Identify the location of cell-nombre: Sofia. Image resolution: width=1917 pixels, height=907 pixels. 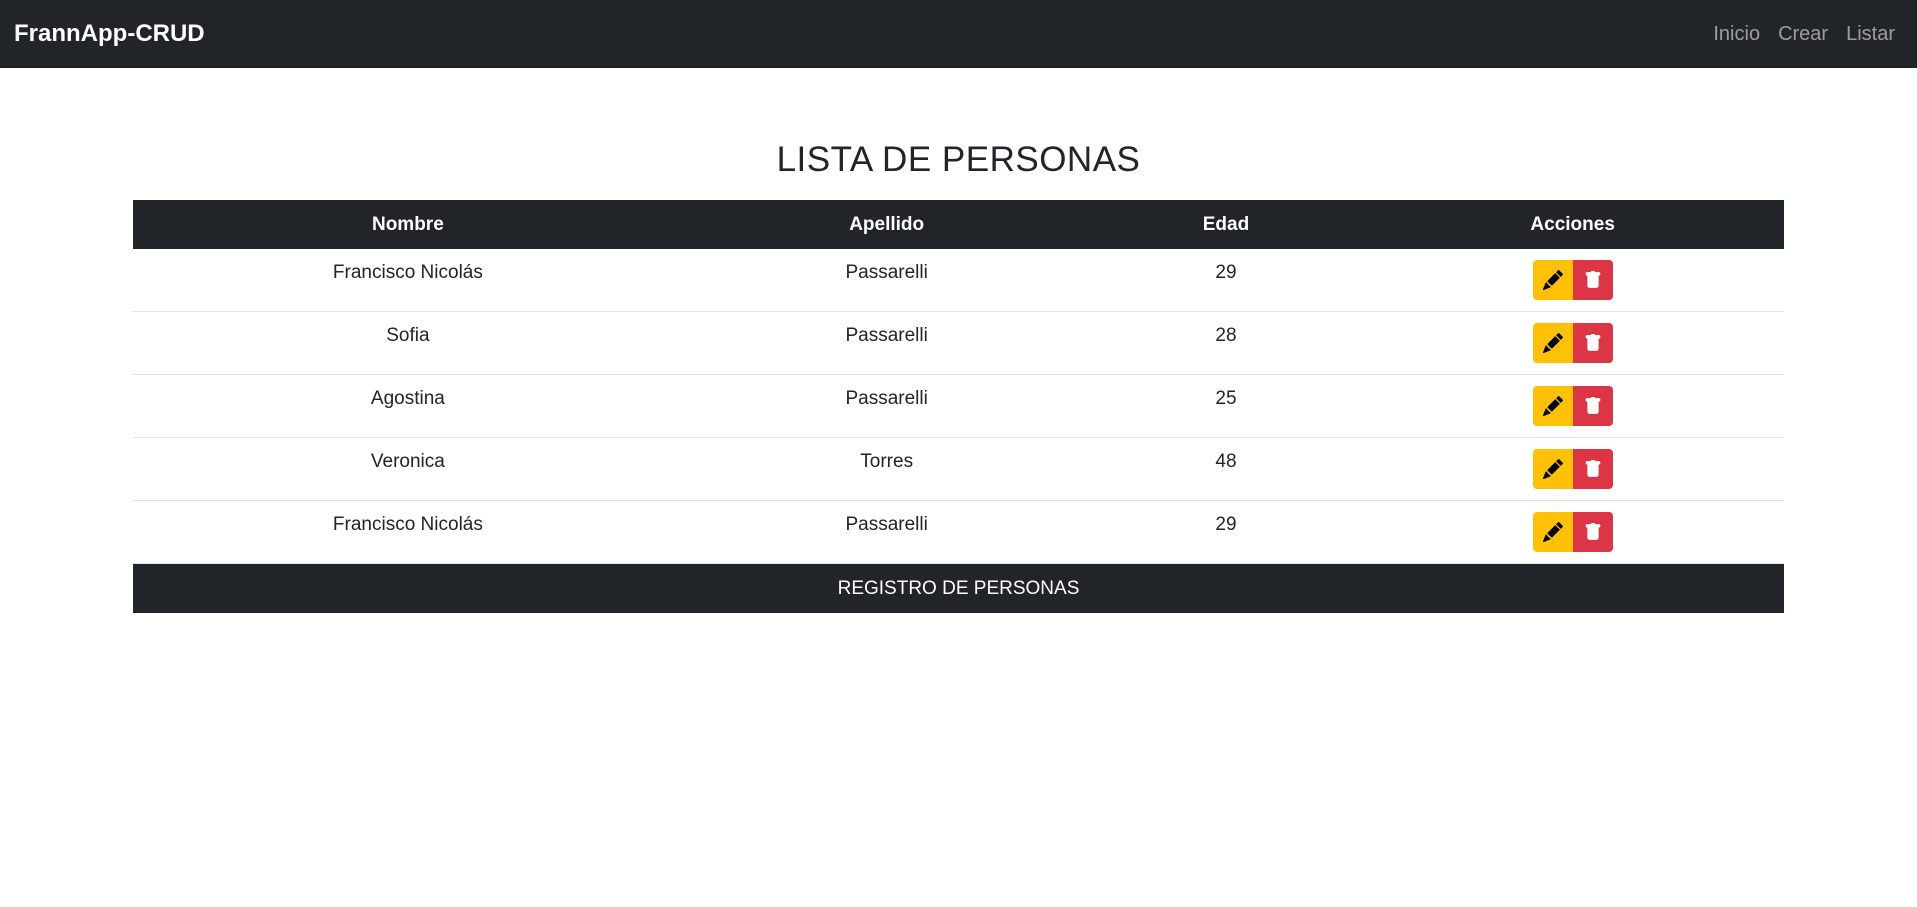
(408, 343).